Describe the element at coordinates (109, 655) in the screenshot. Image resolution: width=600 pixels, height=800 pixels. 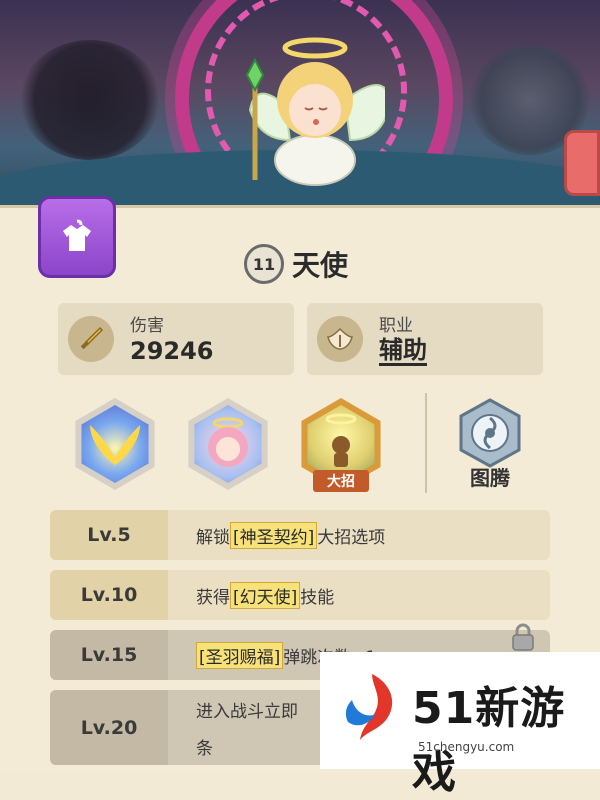
I see `level-label: Lv.15` at that location.